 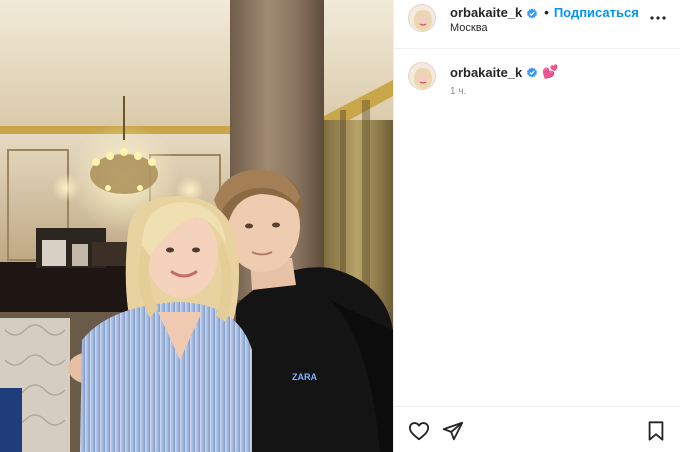 I want to click on post-timestamp: 1 ч., so click(x=458, y=91).